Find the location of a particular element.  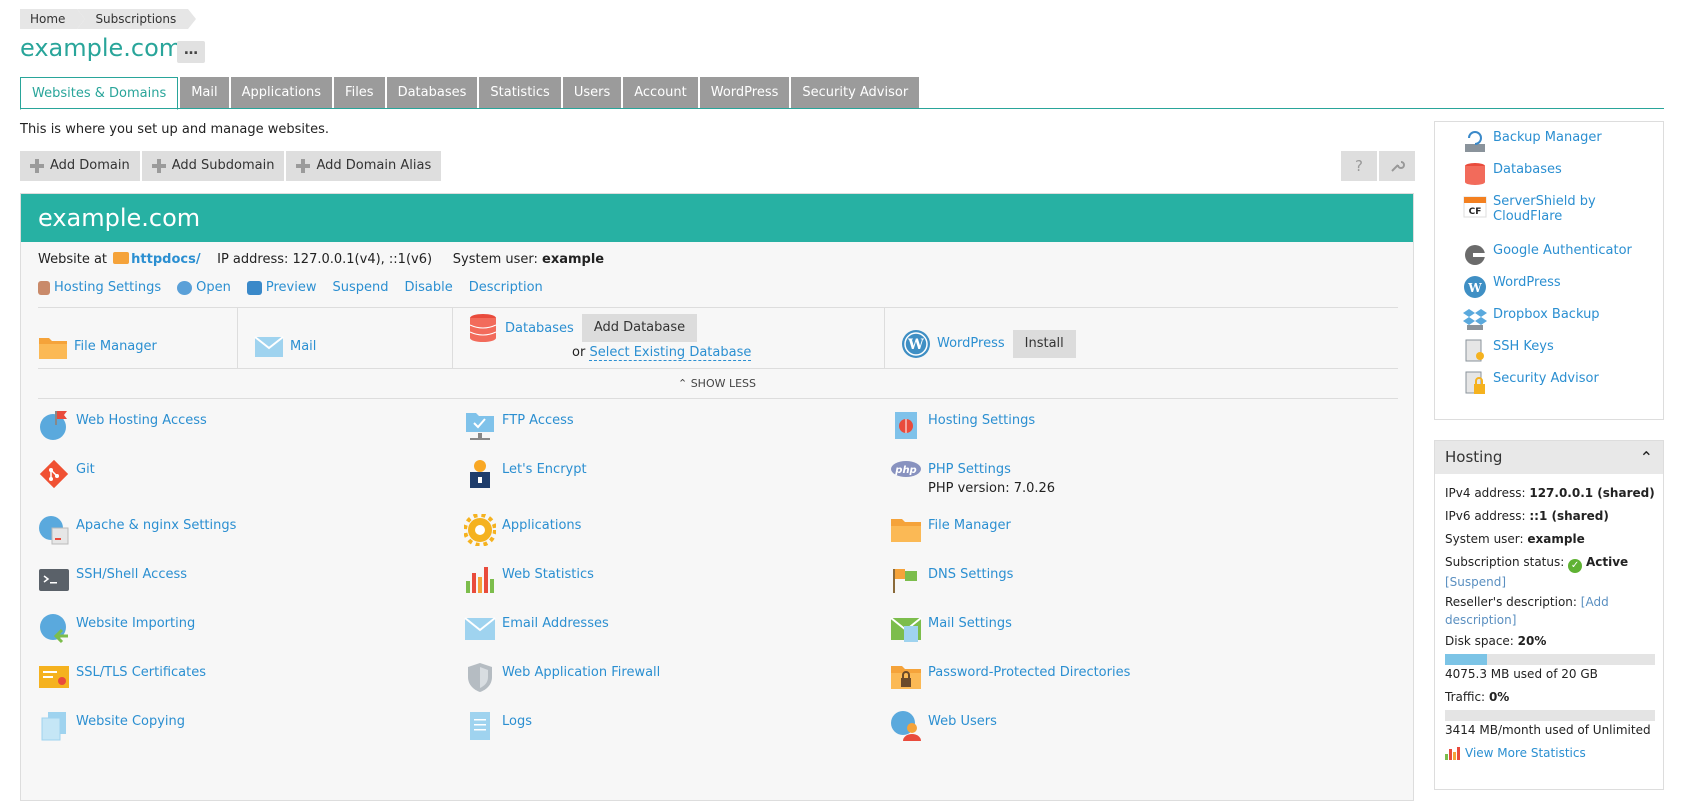

tab-websites-domains: Websites & Domains is located at coordinates (99, 93).